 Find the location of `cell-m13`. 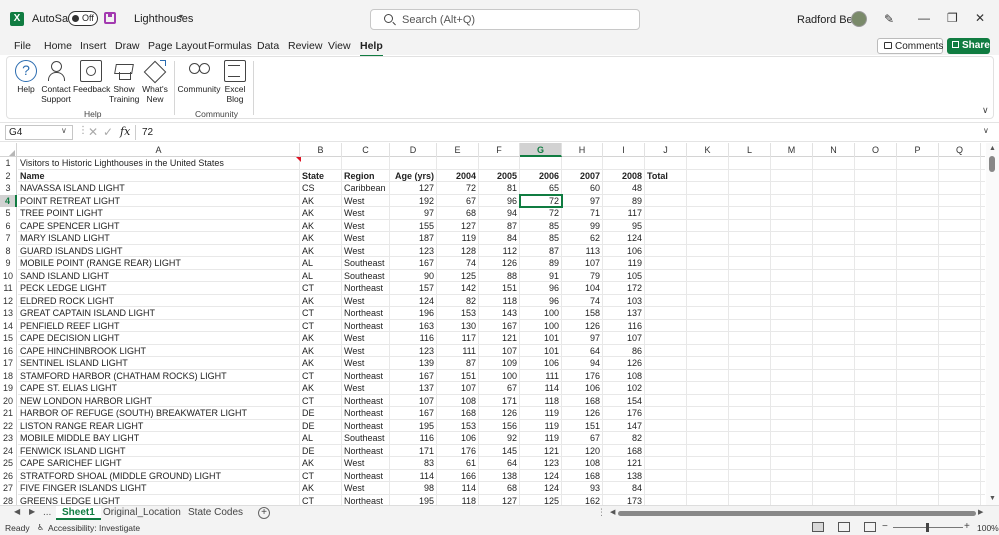

cell-m13 is located at coordinates (792, 313).